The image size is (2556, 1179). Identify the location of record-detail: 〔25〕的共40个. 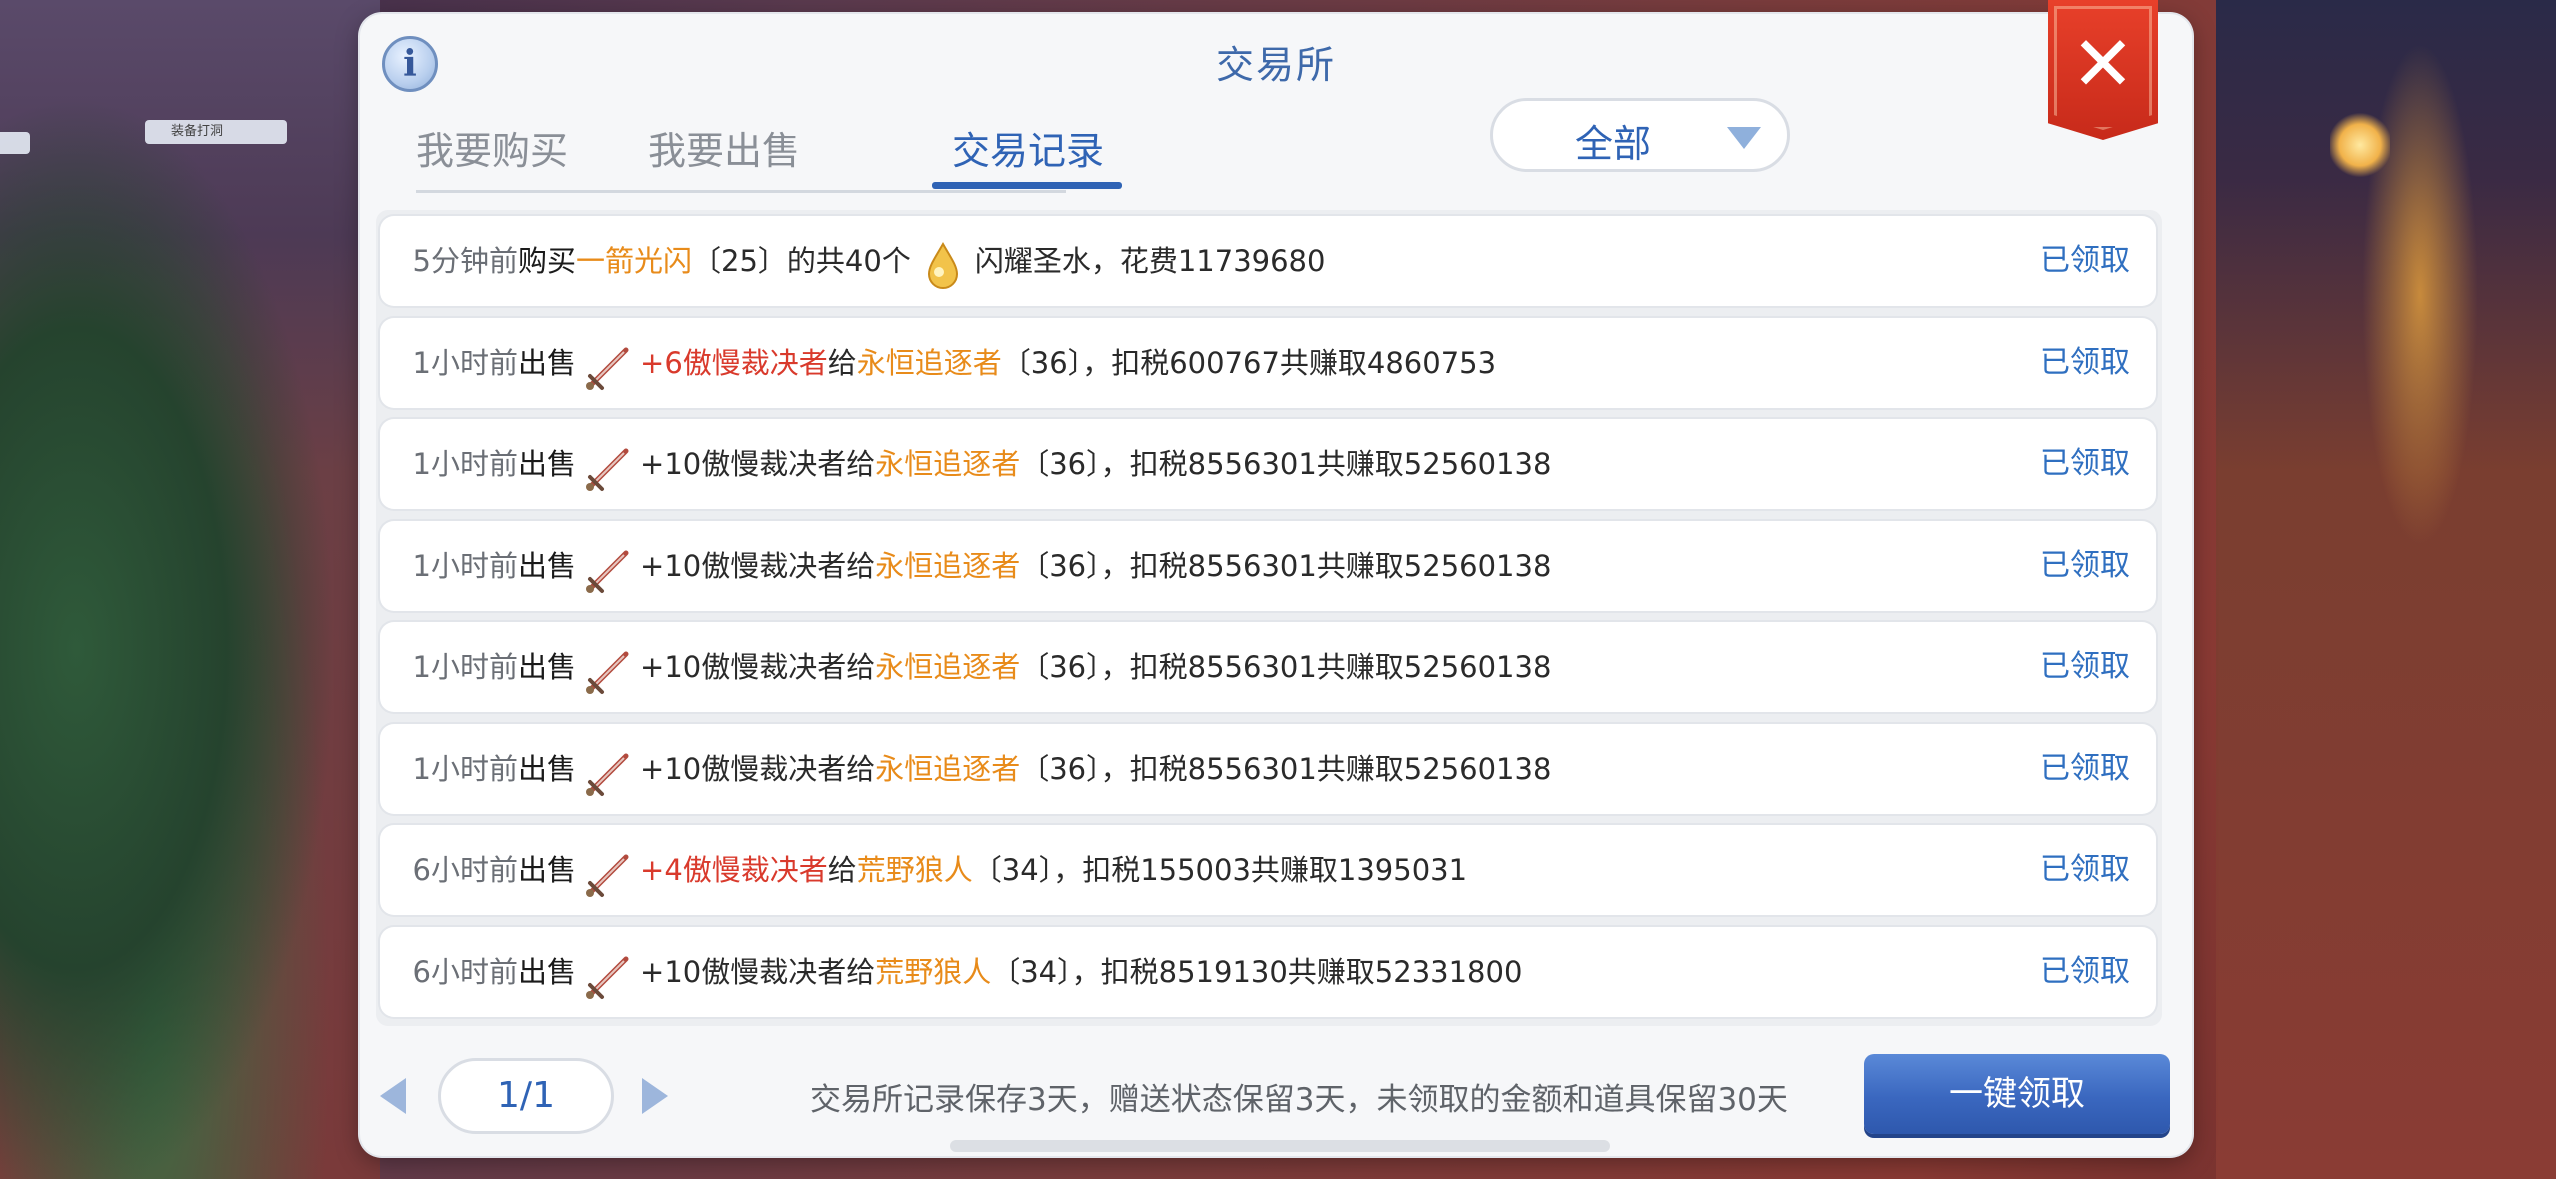
(801, 261).